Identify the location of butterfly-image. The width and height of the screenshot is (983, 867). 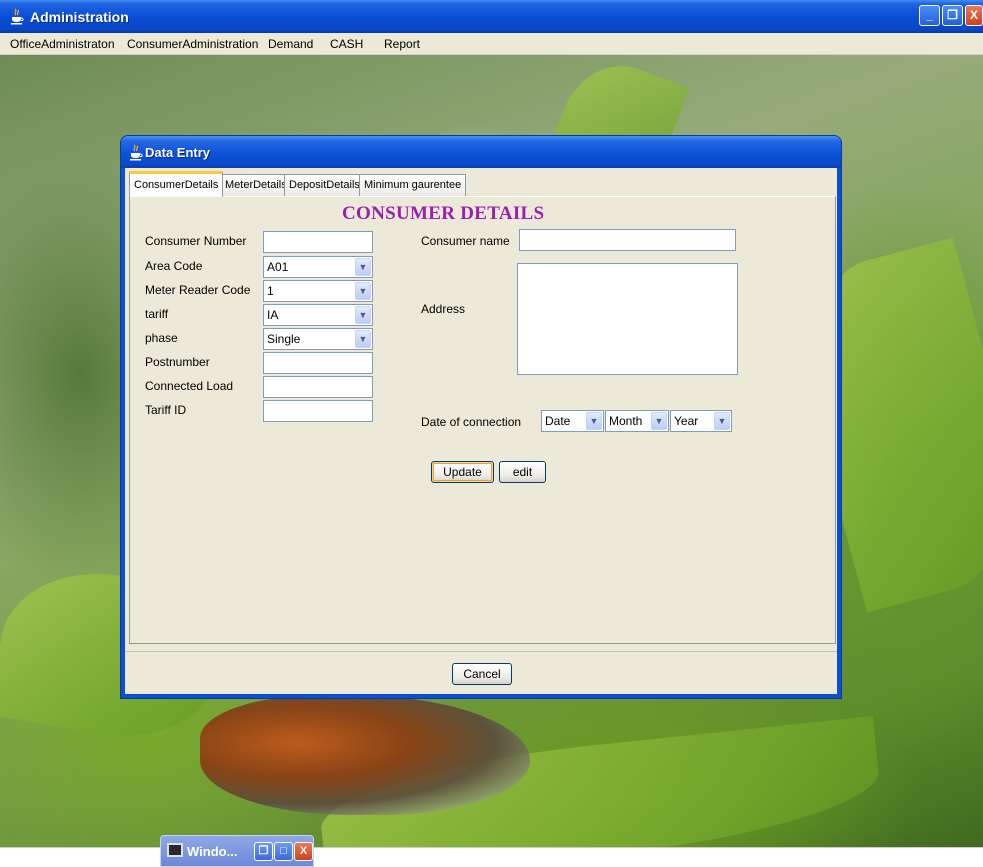
(365, 755).